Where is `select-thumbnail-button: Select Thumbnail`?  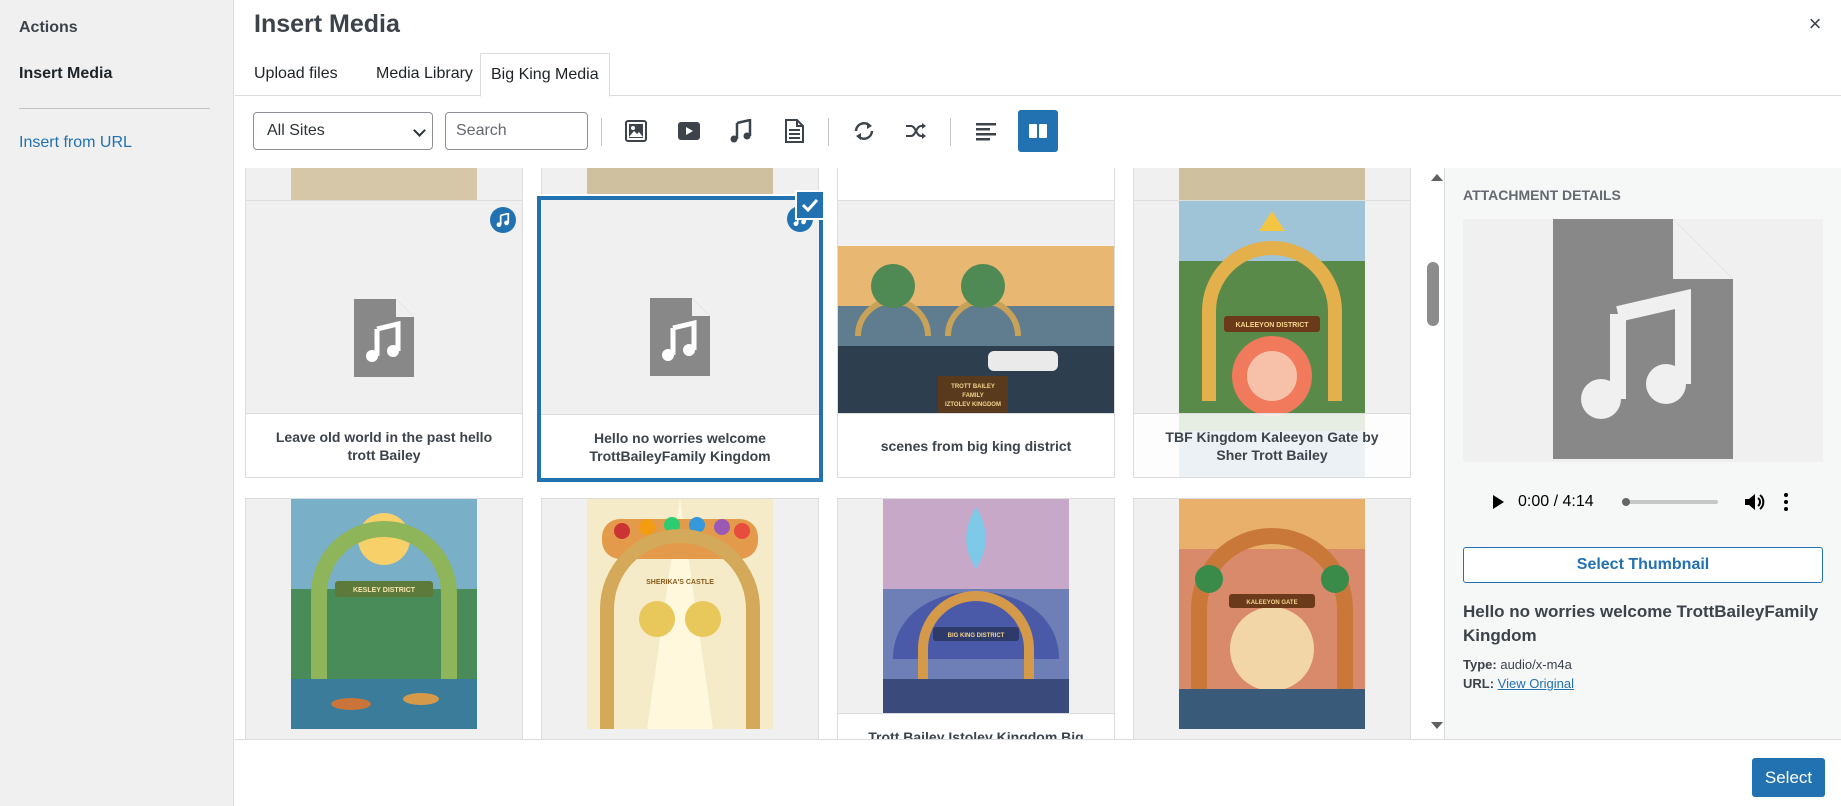
select-thumbnail-button: Select Thumbnail is located at coordinates (1643, 565).